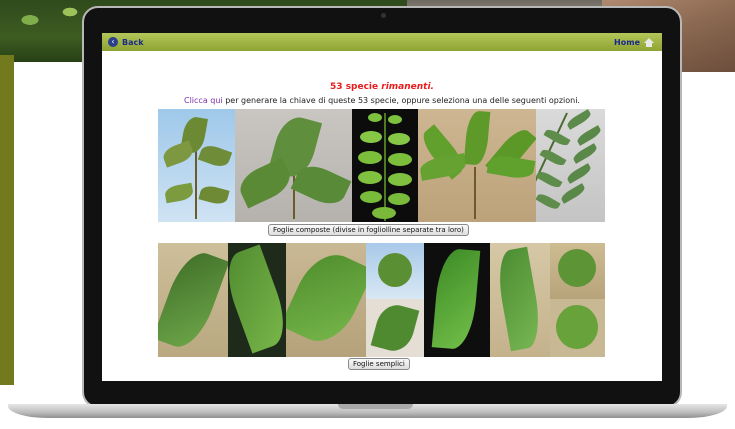 Image resolution: width=735 pixels, height=429 pixels. What do you see at coordinates (375, 406) in the screenshot?
I see `laptop-notch` at bounding box center [375, 406].